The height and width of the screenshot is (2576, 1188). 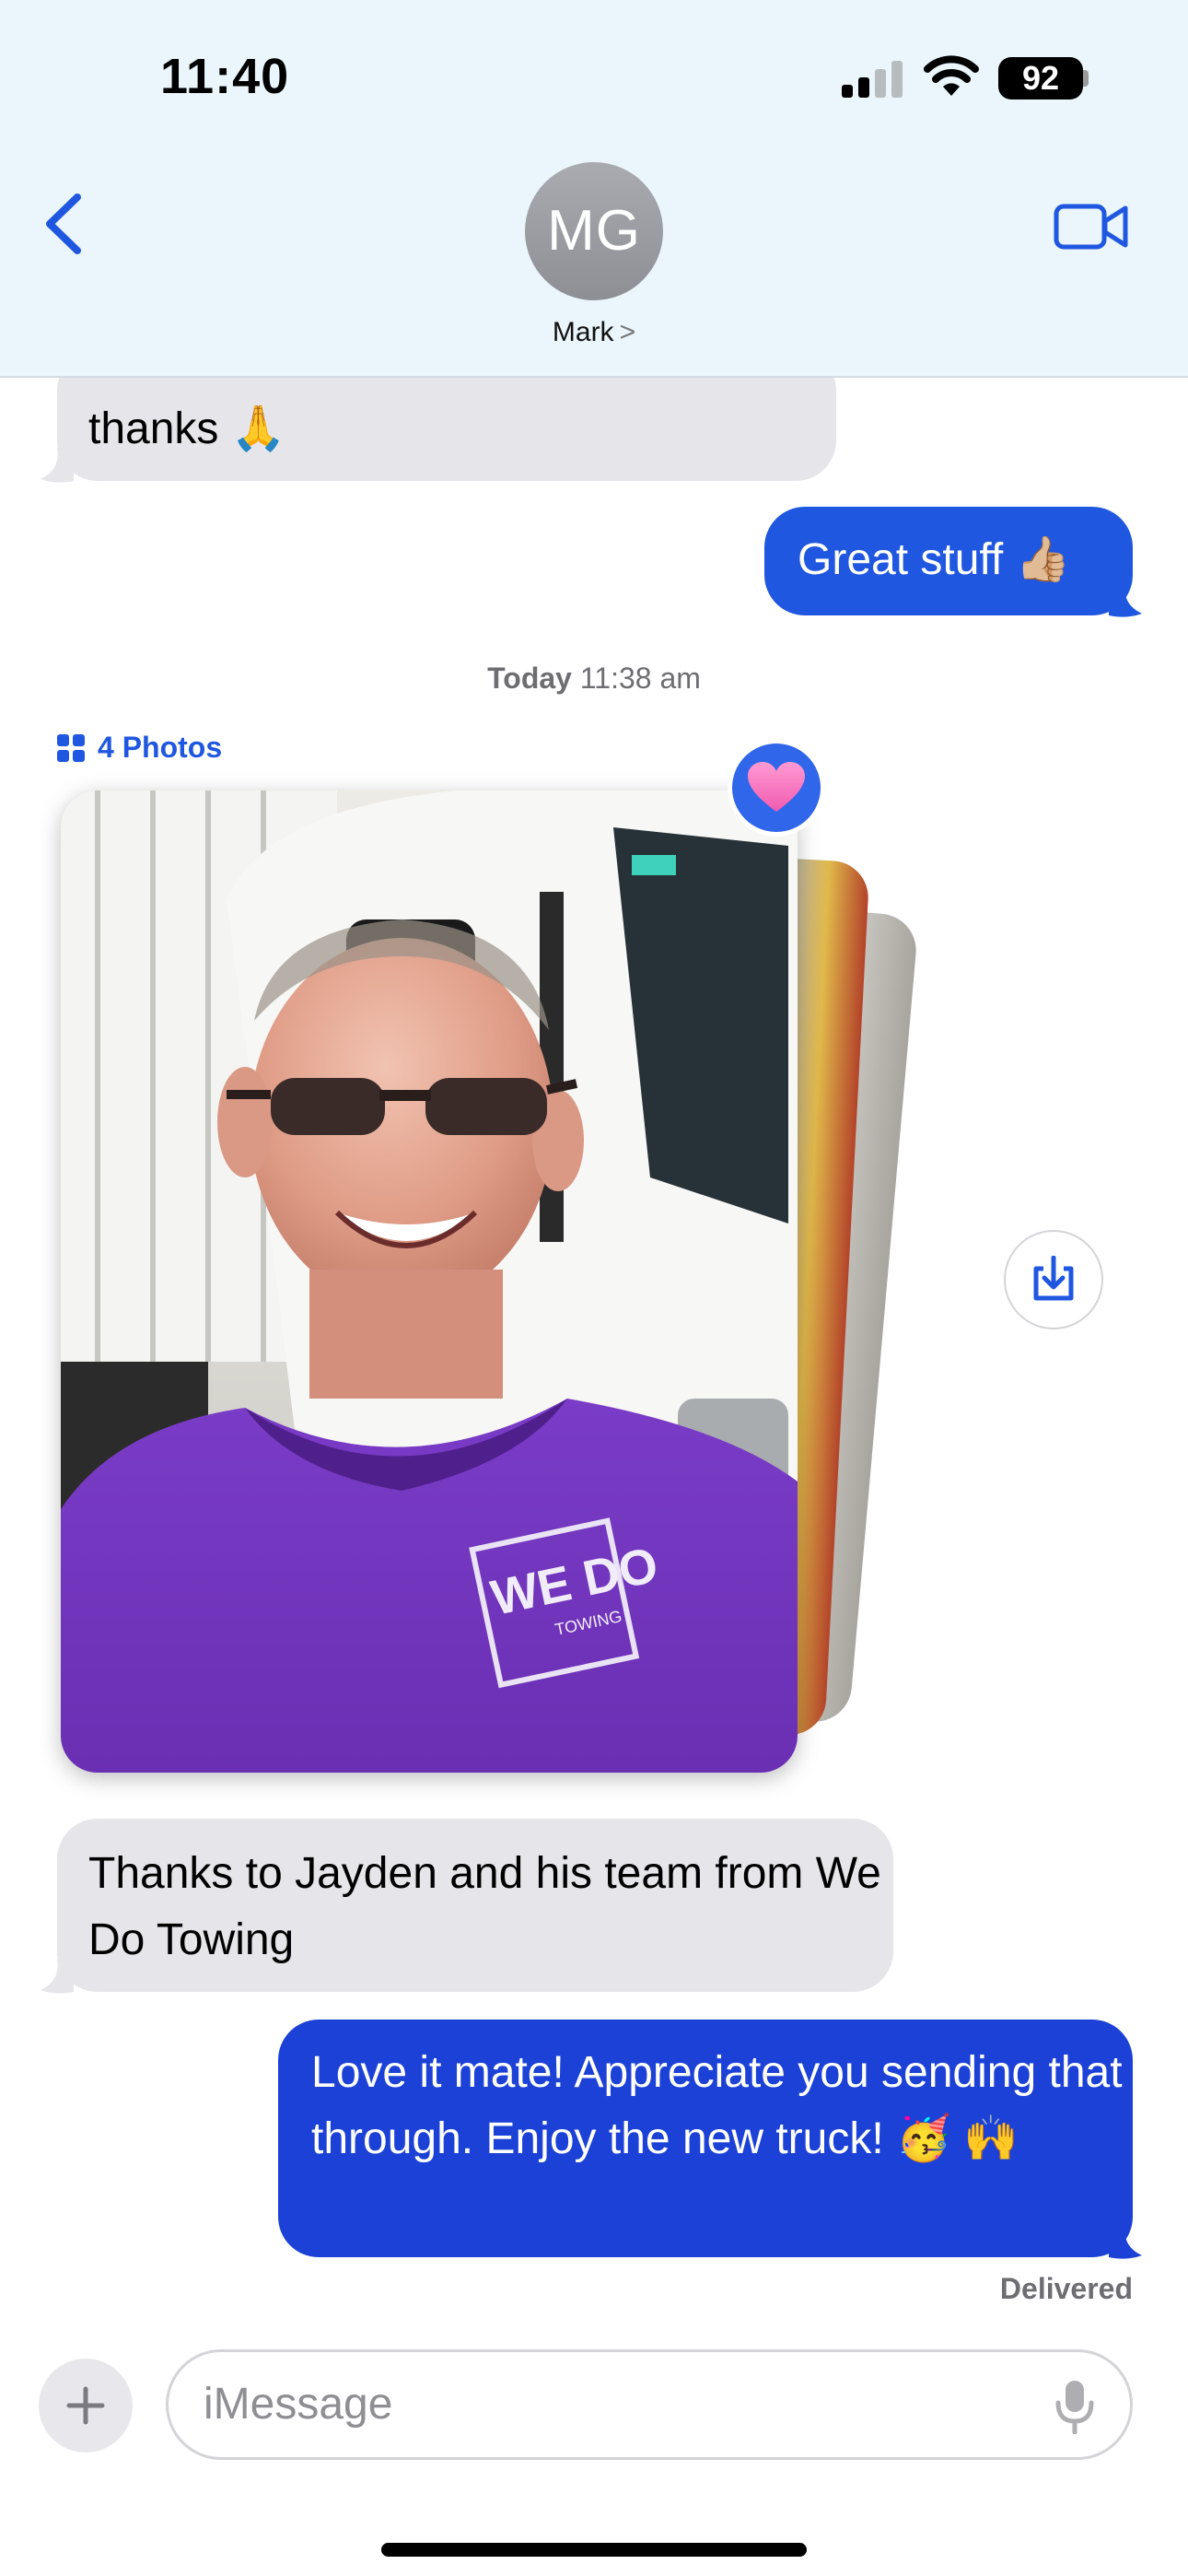 I want to click on wifi-icon, so click(x=951, y=75).